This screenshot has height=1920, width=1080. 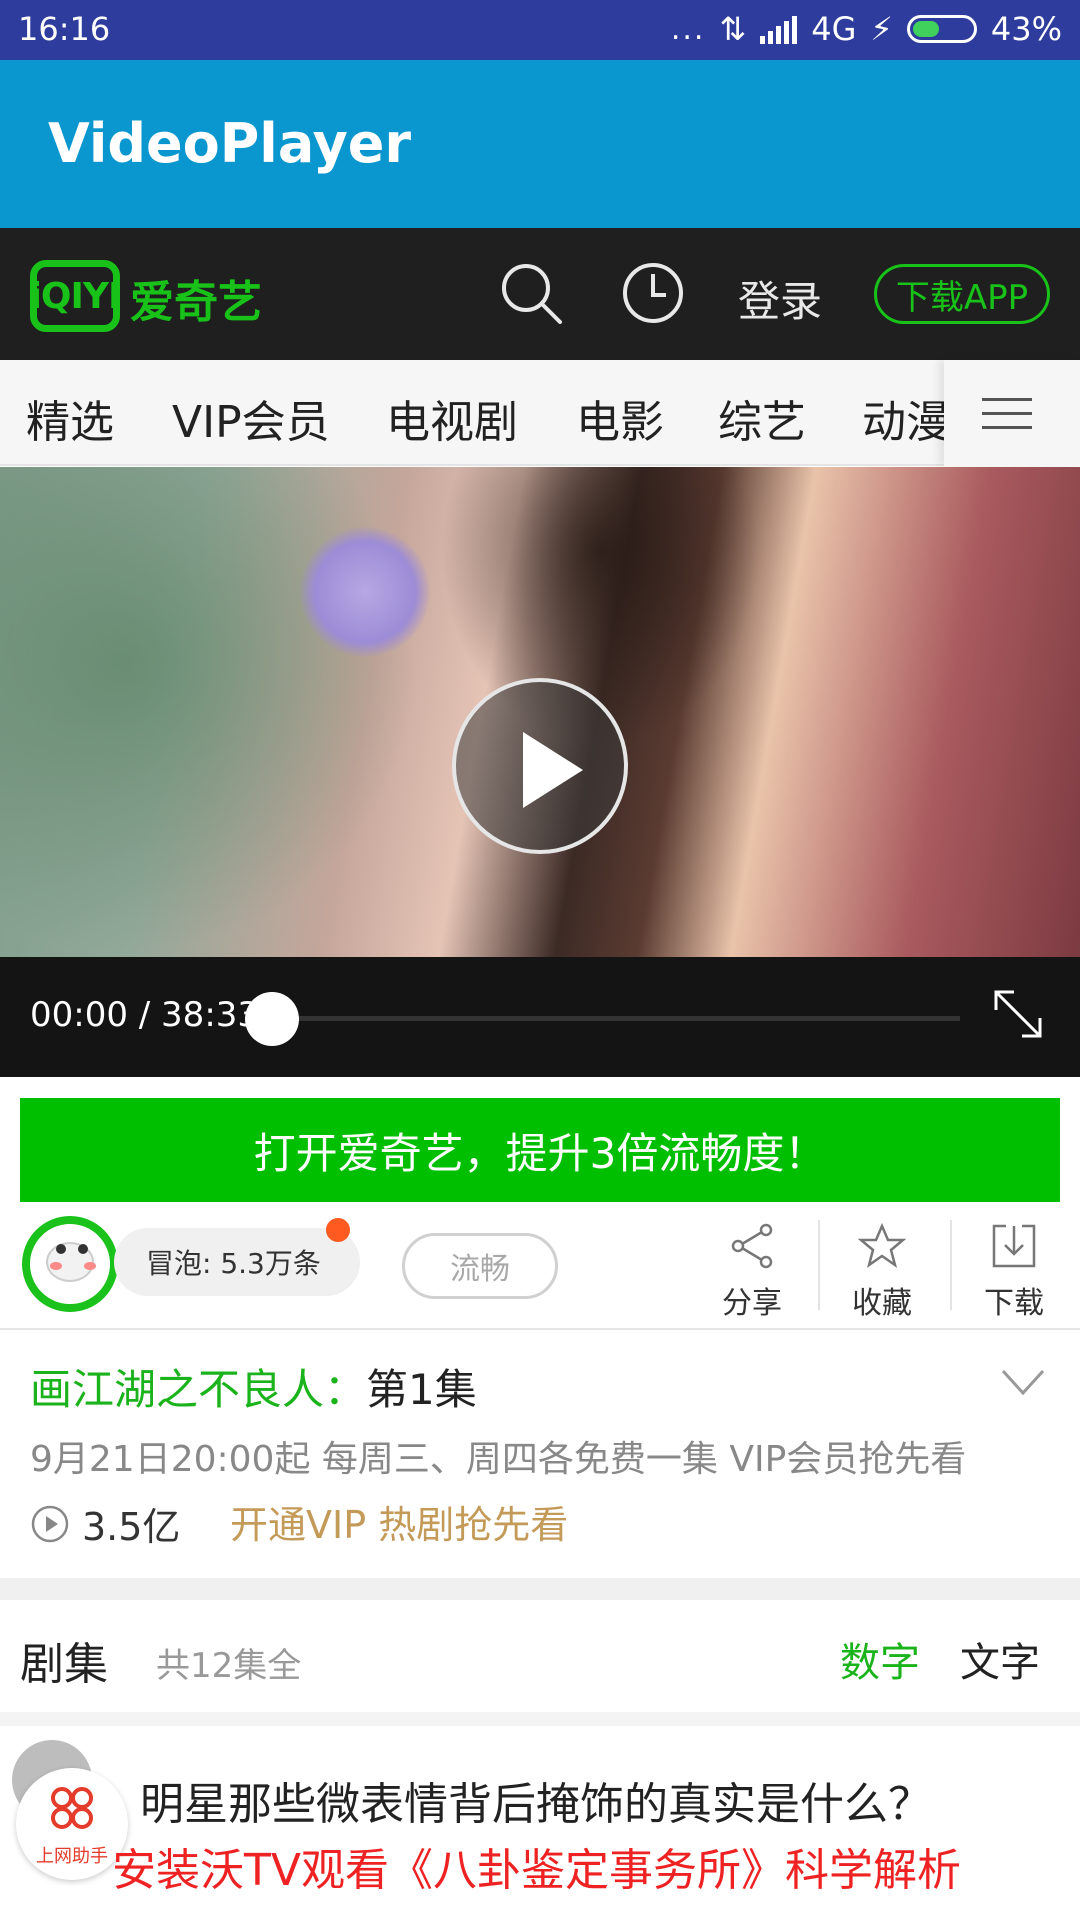 What do you see at coordinates (779, 29) in the screenshot?
I see `signal-icon` at bounding box center [779, 29].